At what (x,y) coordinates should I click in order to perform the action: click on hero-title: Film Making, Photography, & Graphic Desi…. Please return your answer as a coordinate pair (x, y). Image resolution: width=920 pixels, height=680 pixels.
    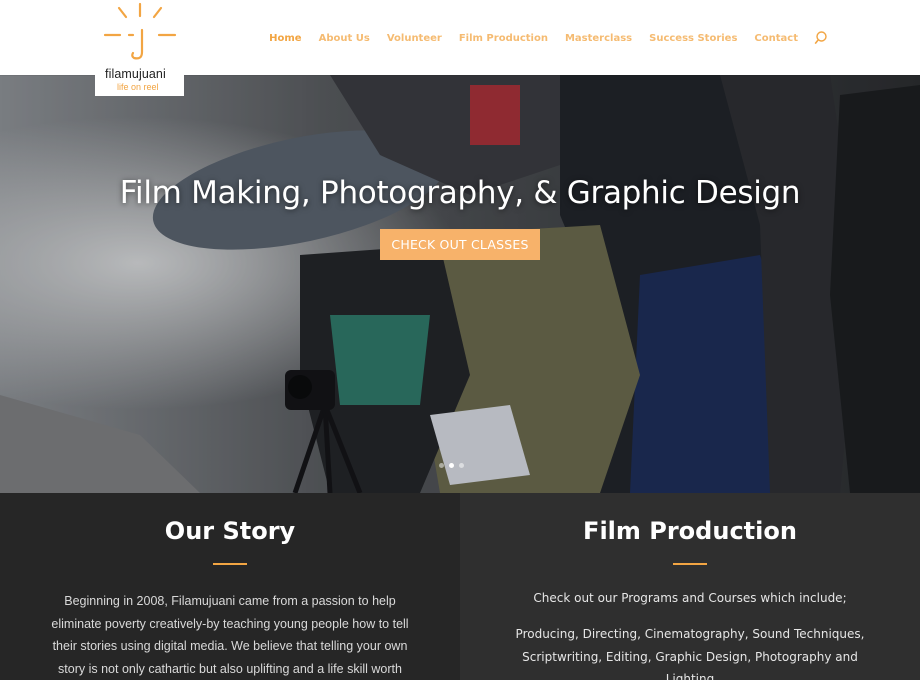
    Looking at the image, I should click on (460, 193).